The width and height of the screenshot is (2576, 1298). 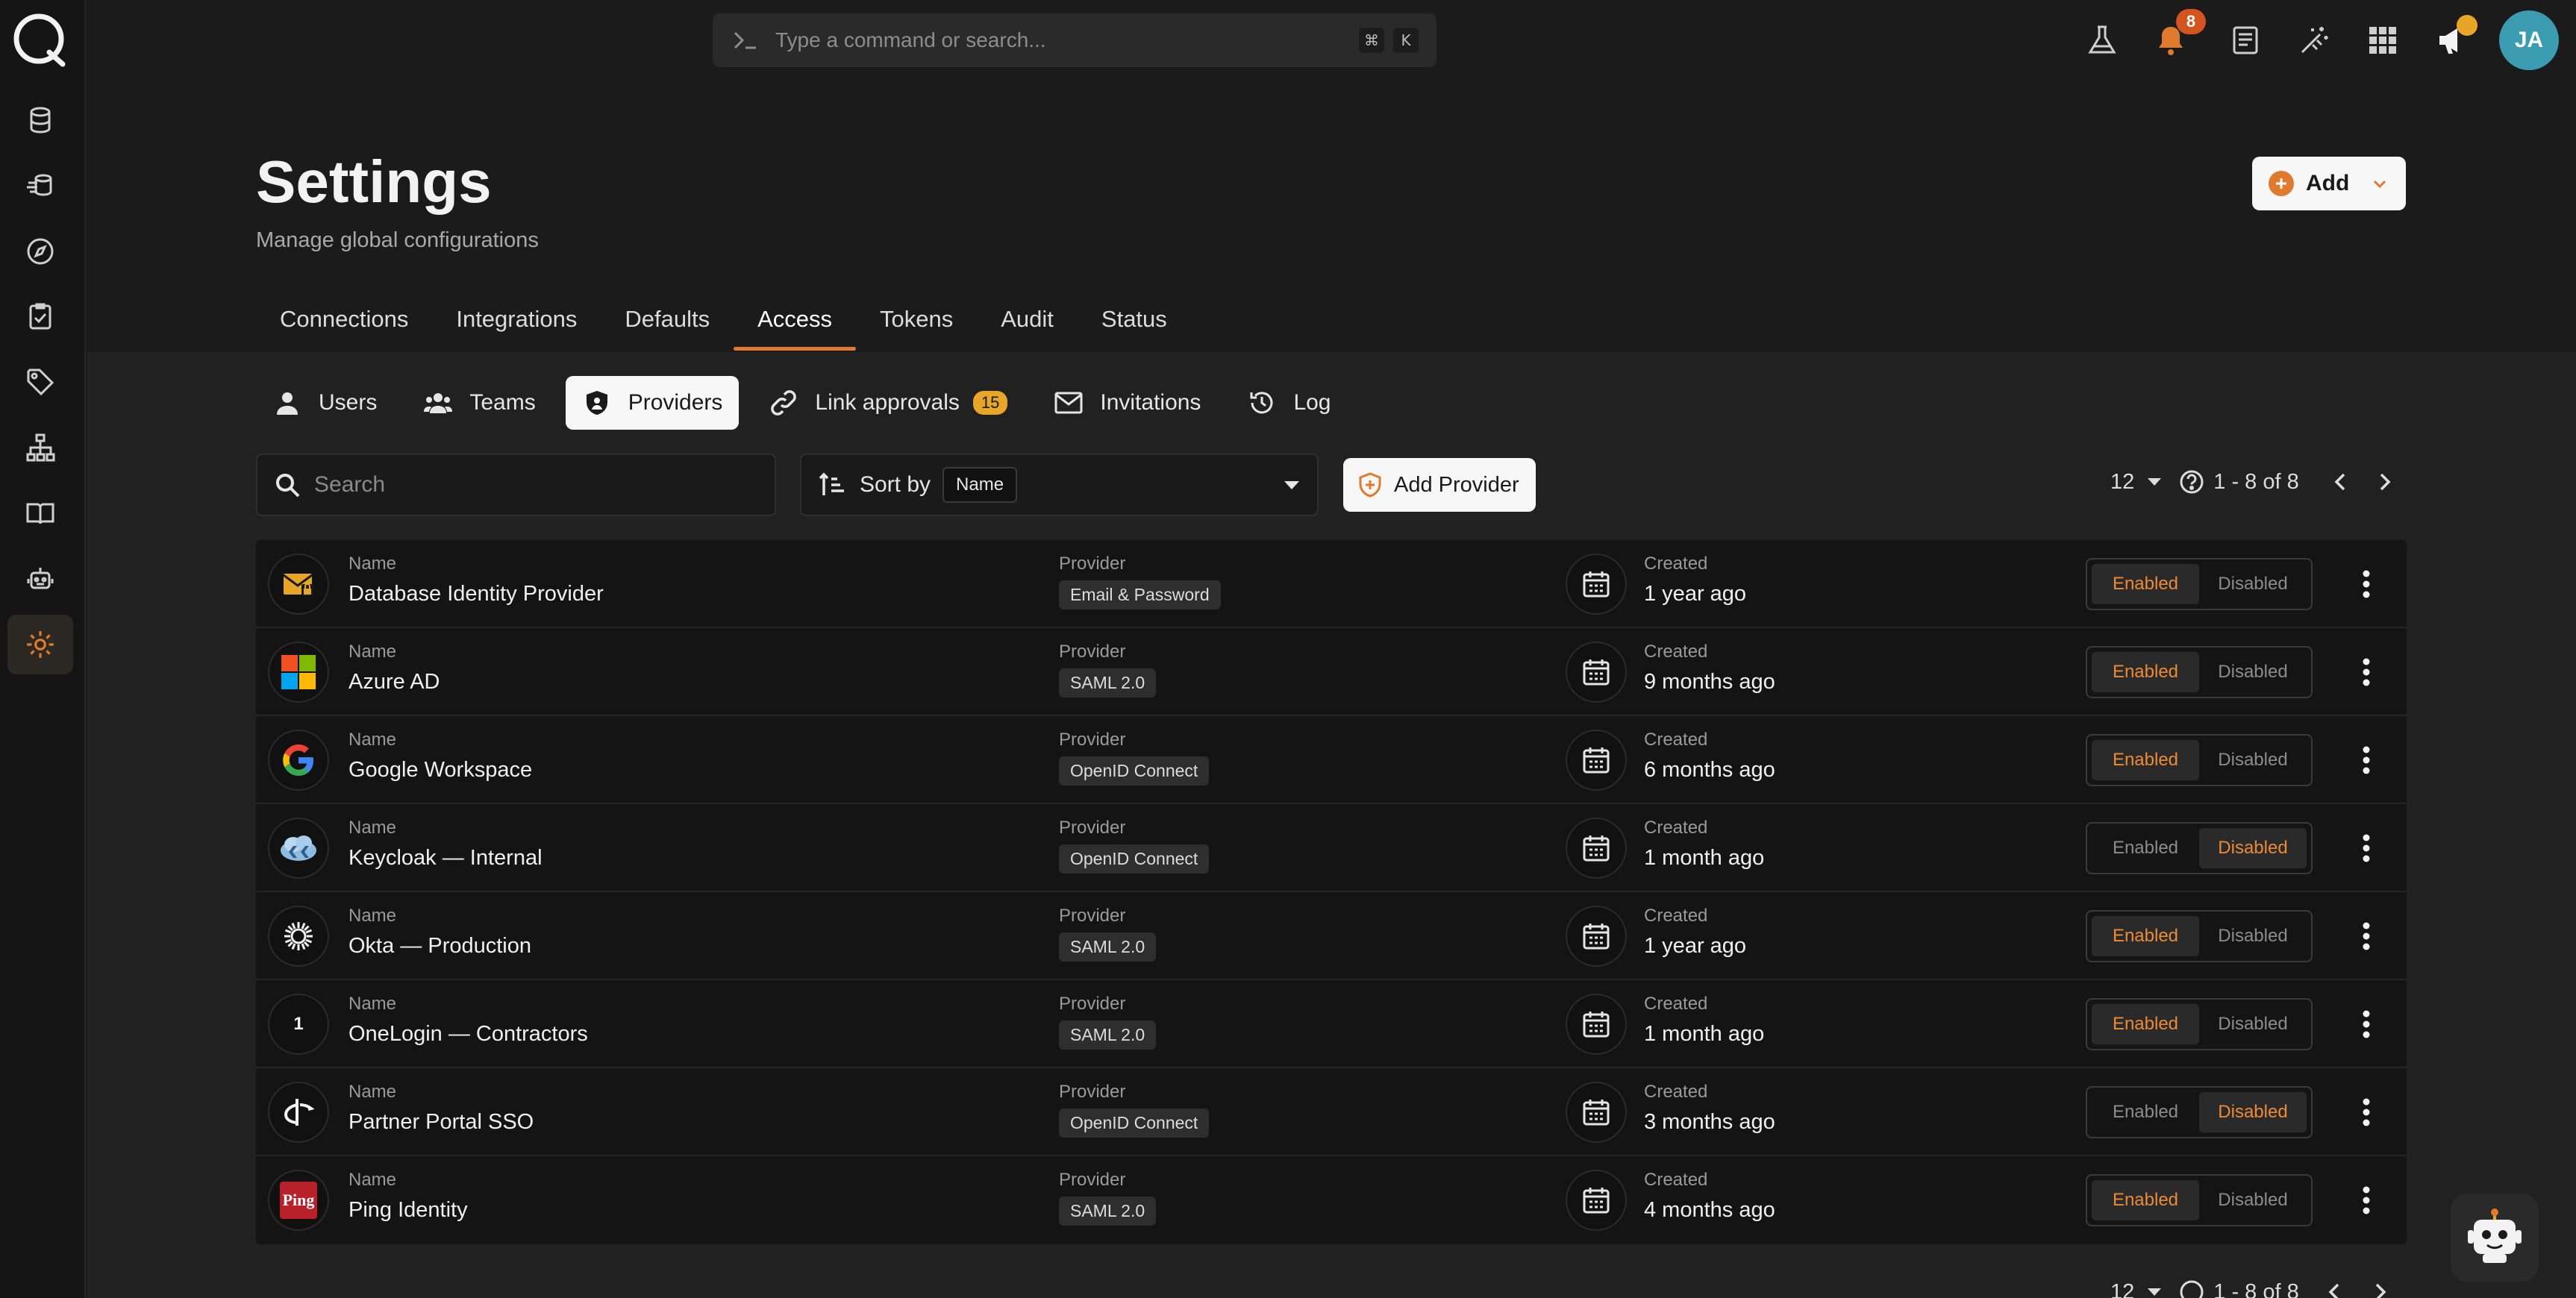 What do you see at coordinates (2254, 482) in the screenshot?
I see `pagination: 12 1 - 8 of 8` at bounding box center [2254, 482].